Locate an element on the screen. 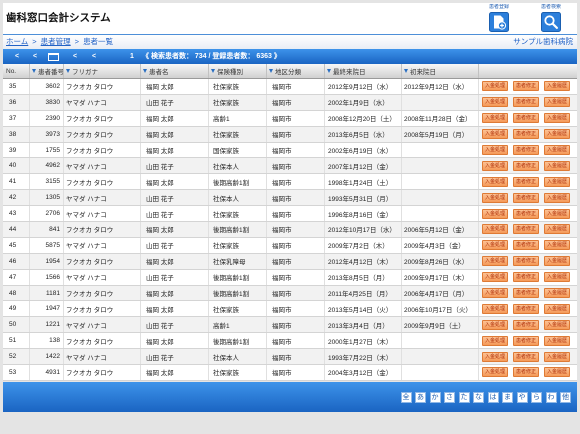  kana-filter-button: 他 is located at coordinates (565, 397).